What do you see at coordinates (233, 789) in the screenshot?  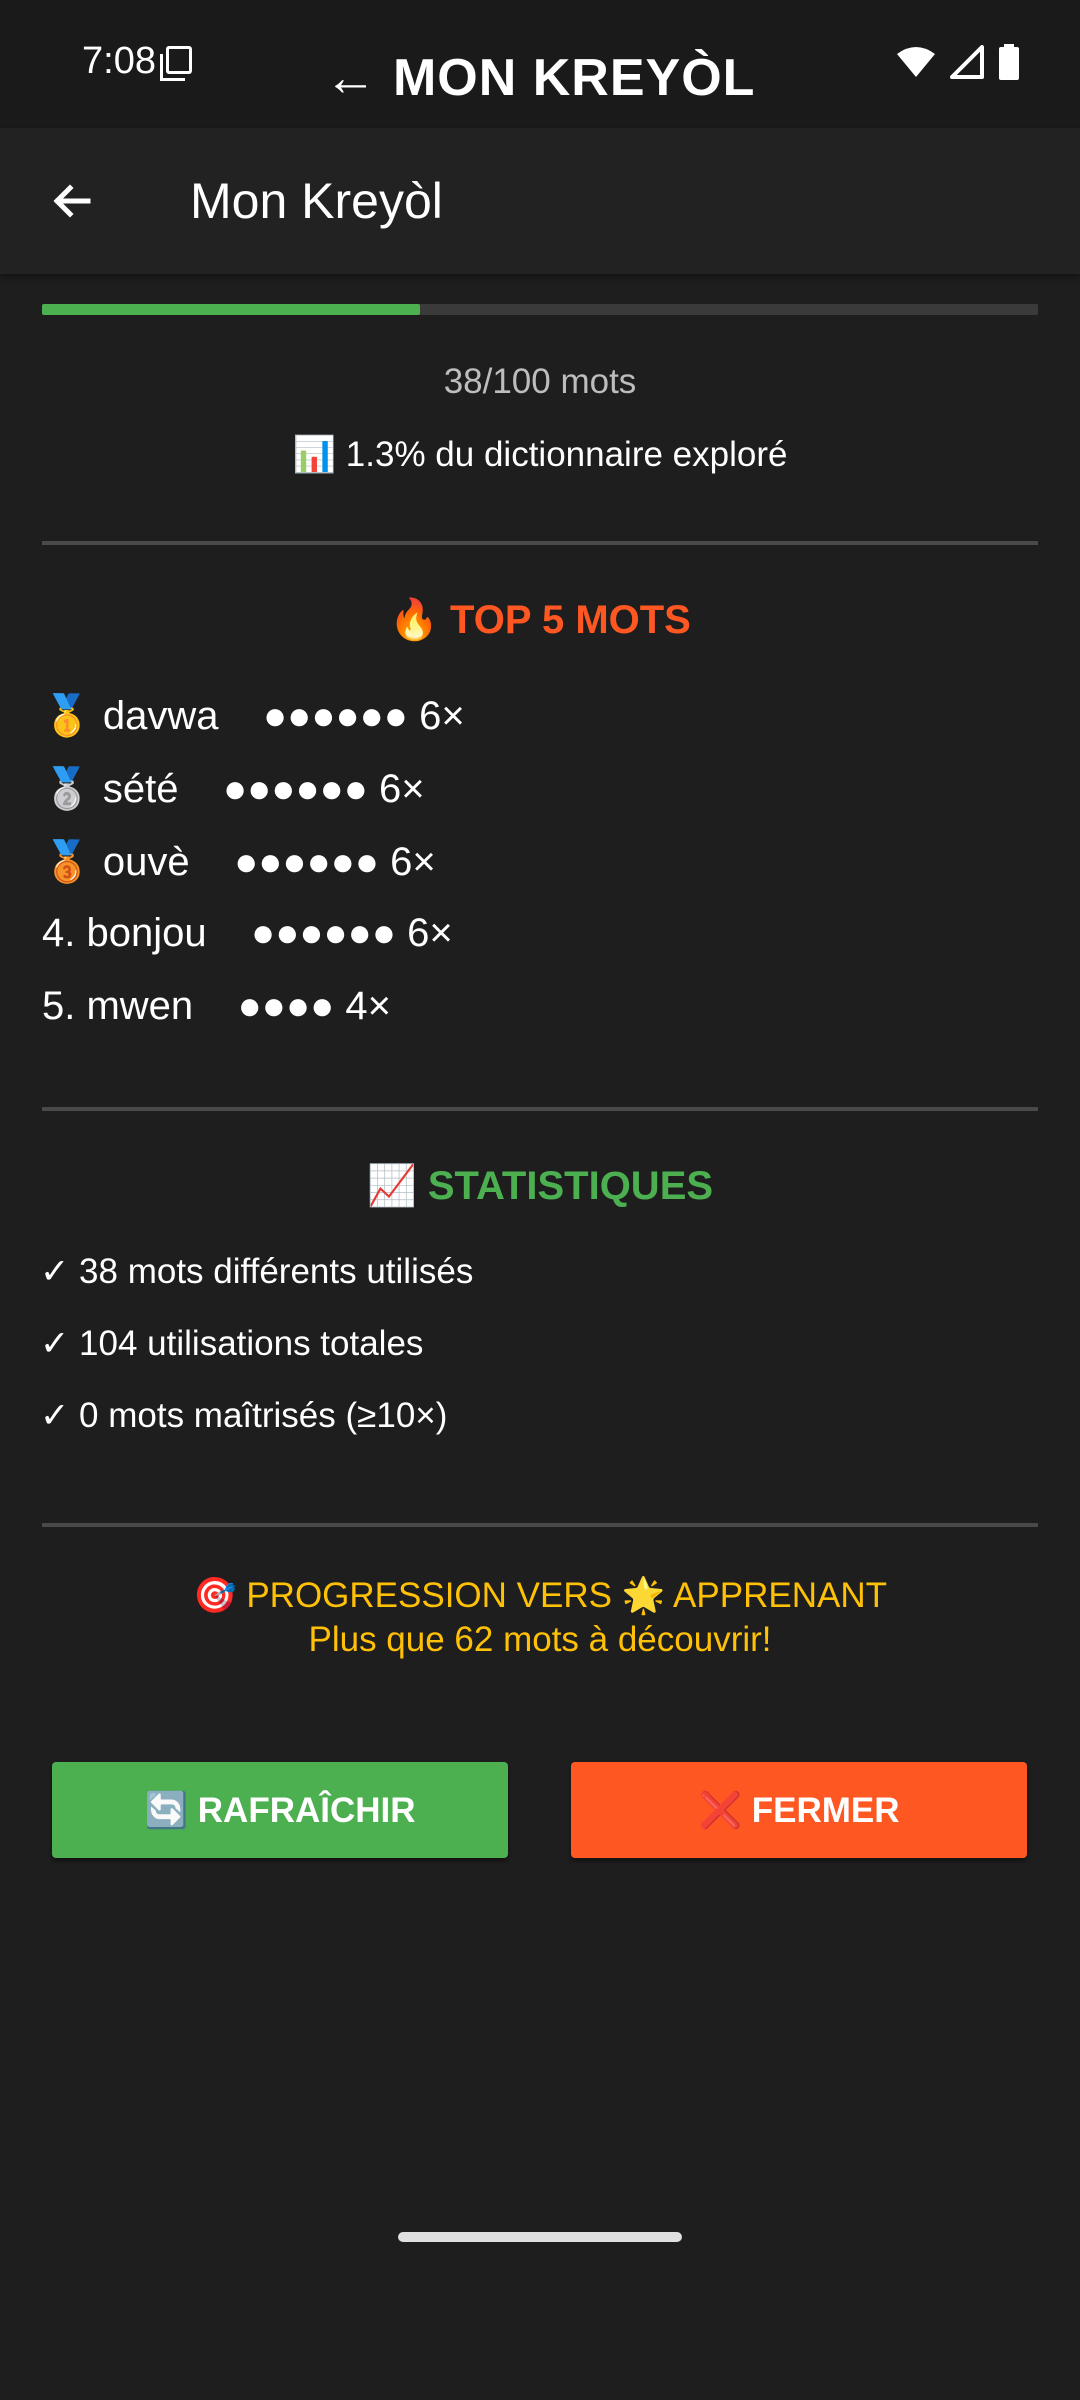 I see `top-word-item: 🥈 sété ●●●●●● 6×` at bounding box center [233, 789].